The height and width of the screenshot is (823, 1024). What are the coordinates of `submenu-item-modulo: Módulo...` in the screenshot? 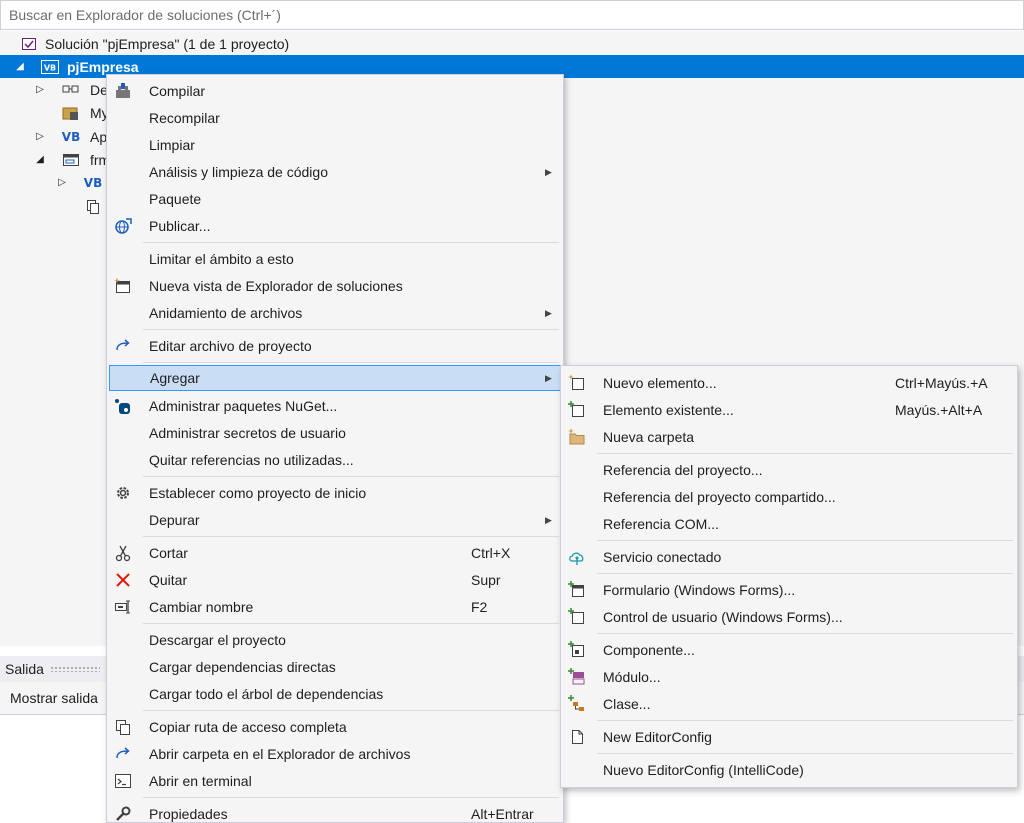 It's located at (789, 677).